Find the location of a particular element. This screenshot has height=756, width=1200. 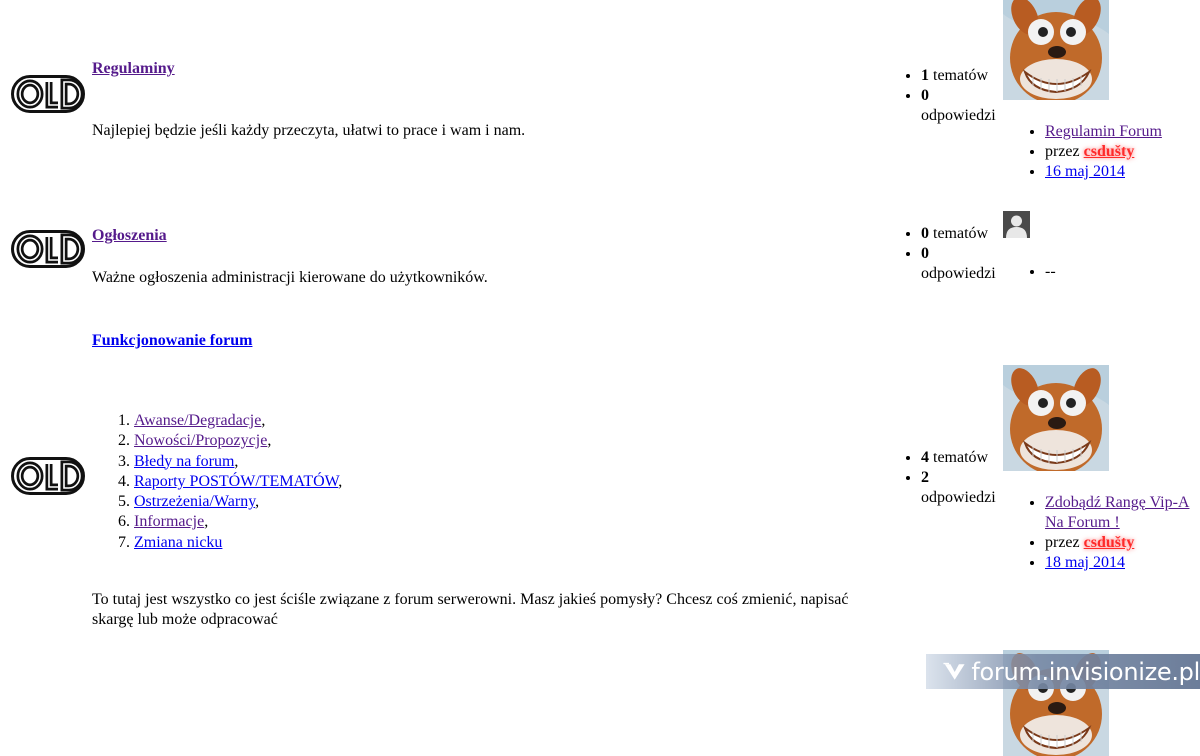

last-post-empty: -- is located at coordinates (1122, 272).